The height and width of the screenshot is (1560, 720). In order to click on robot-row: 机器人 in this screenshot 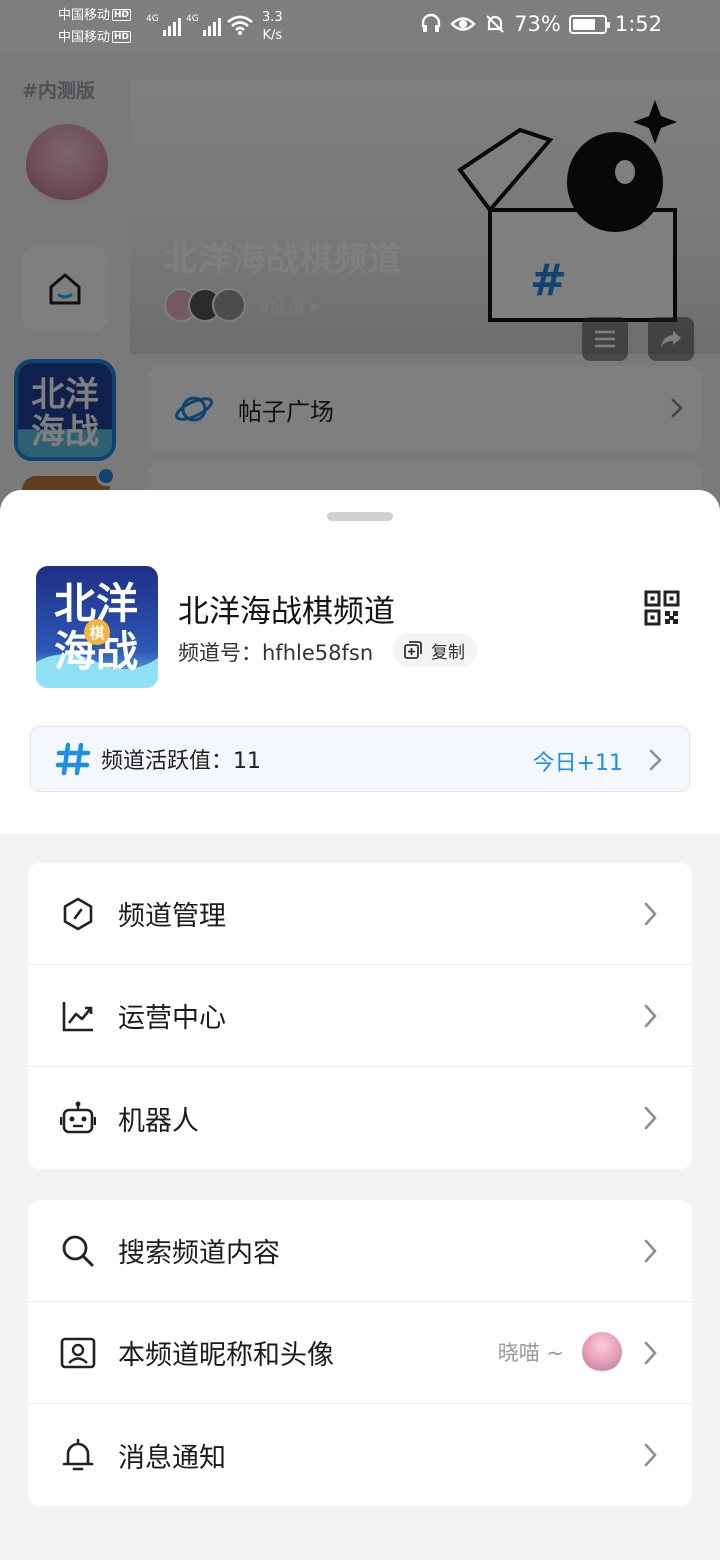, I will do `click(360, 1118)`.